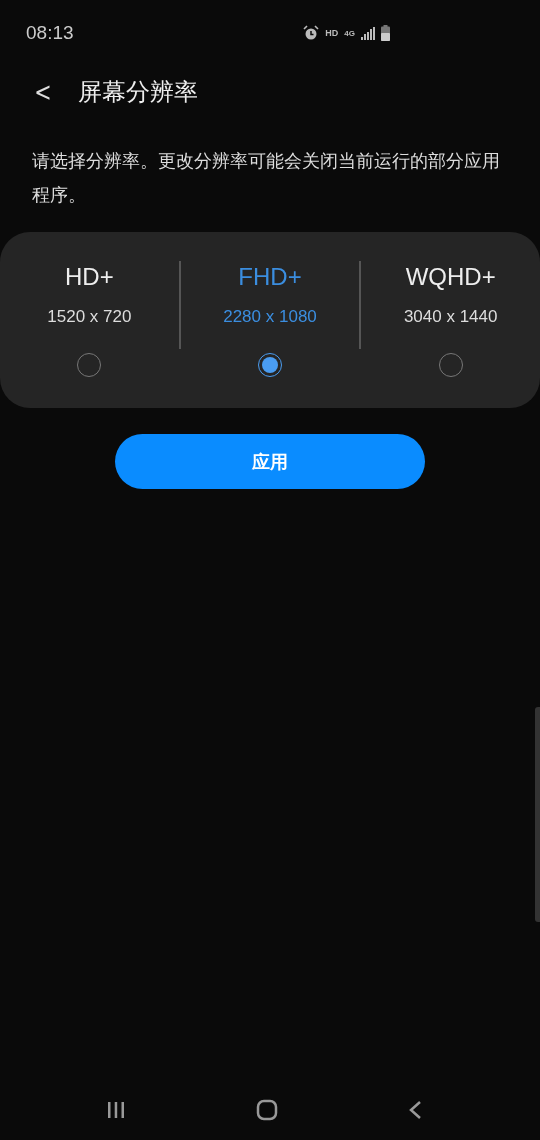 The width and height of the screenshot is (540, 1140). I want to click on resolution-name: FHD+, so click(270, 277).